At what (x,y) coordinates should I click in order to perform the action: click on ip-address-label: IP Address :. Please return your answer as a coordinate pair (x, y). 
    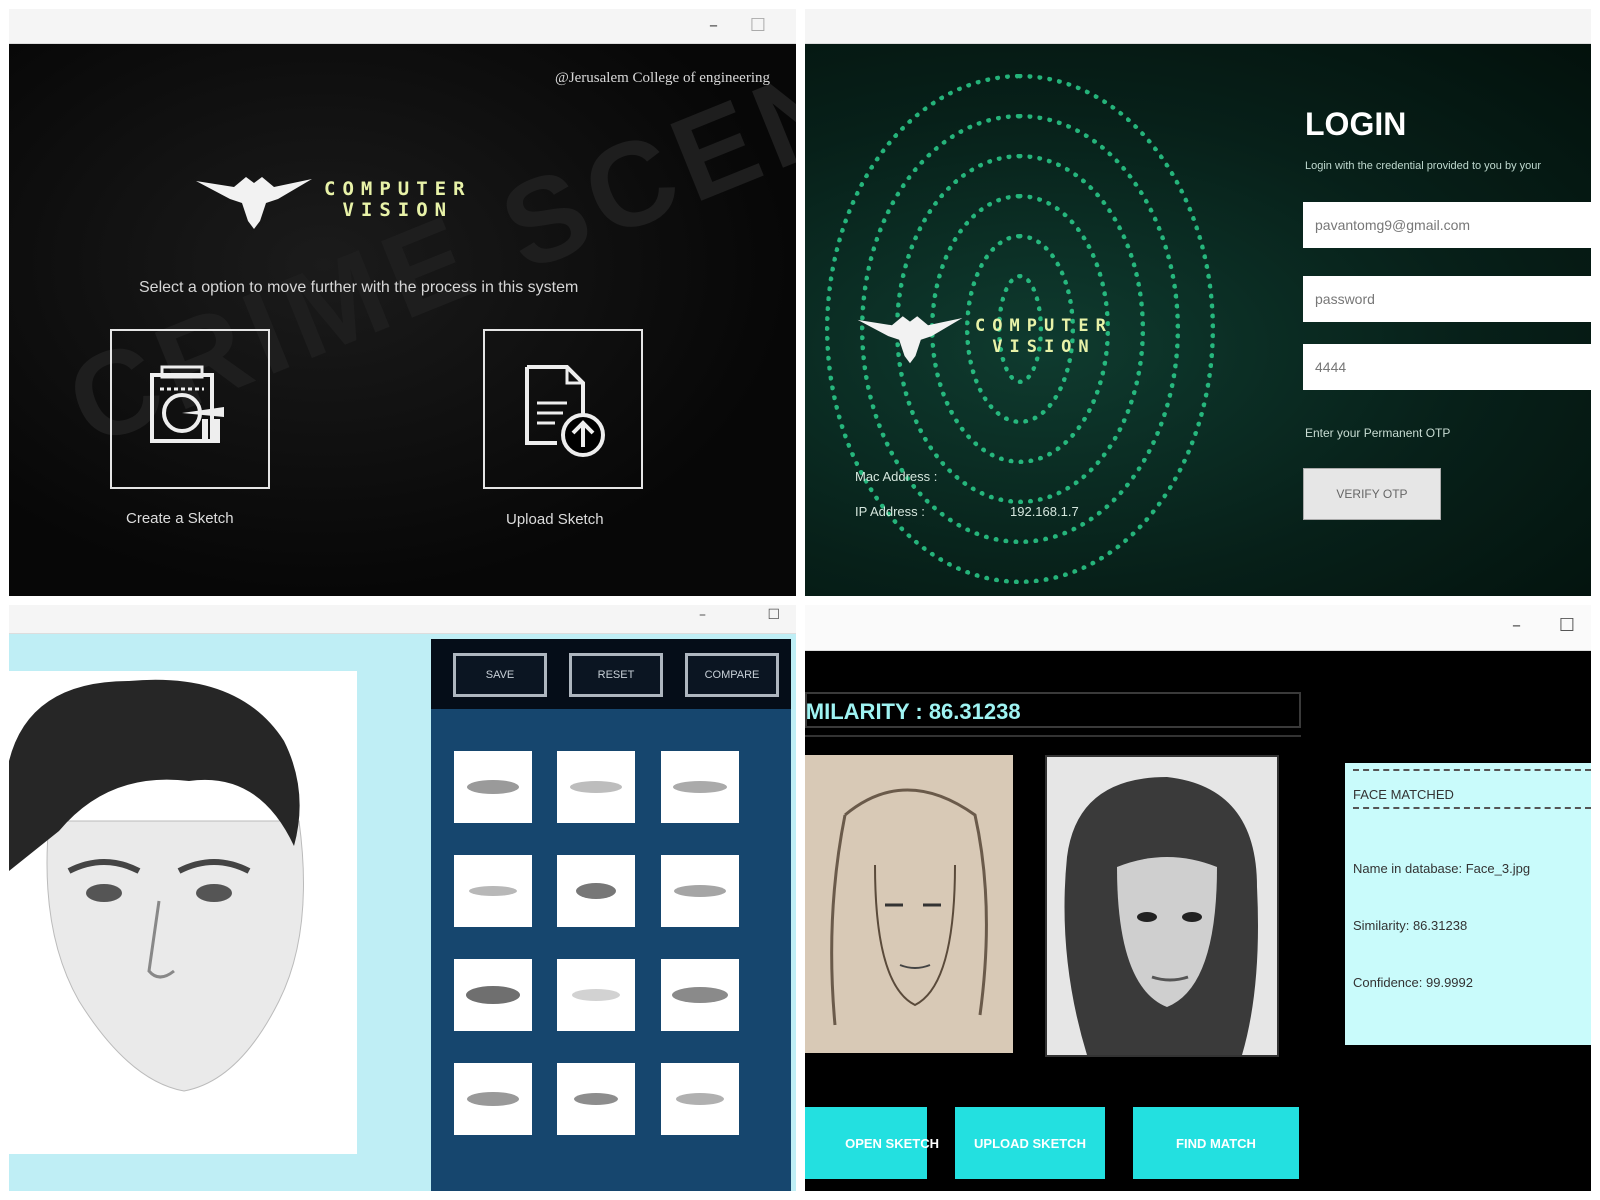
    Looking at the image, I should click on (890, 511).